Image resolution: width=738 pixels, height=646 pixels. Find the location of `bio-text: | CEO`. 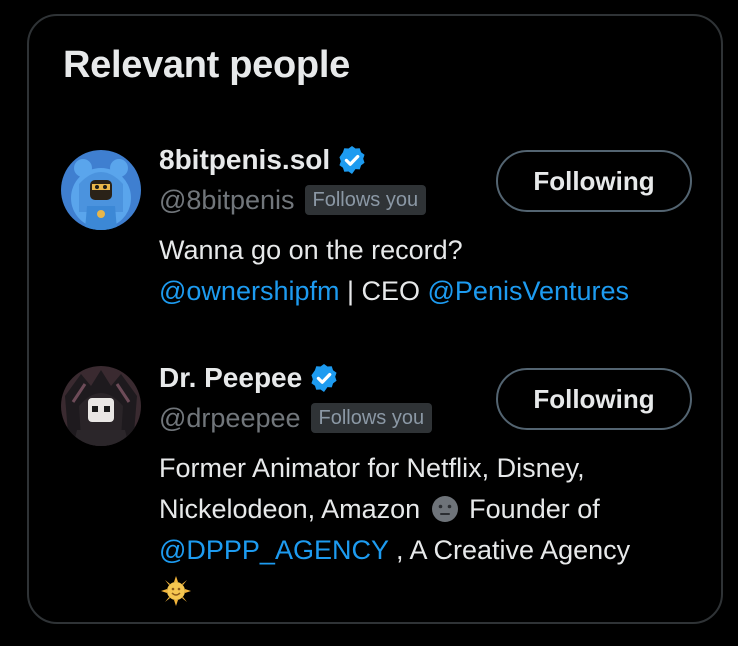

bio-text: | CEO is located at coordinates (383, 291).